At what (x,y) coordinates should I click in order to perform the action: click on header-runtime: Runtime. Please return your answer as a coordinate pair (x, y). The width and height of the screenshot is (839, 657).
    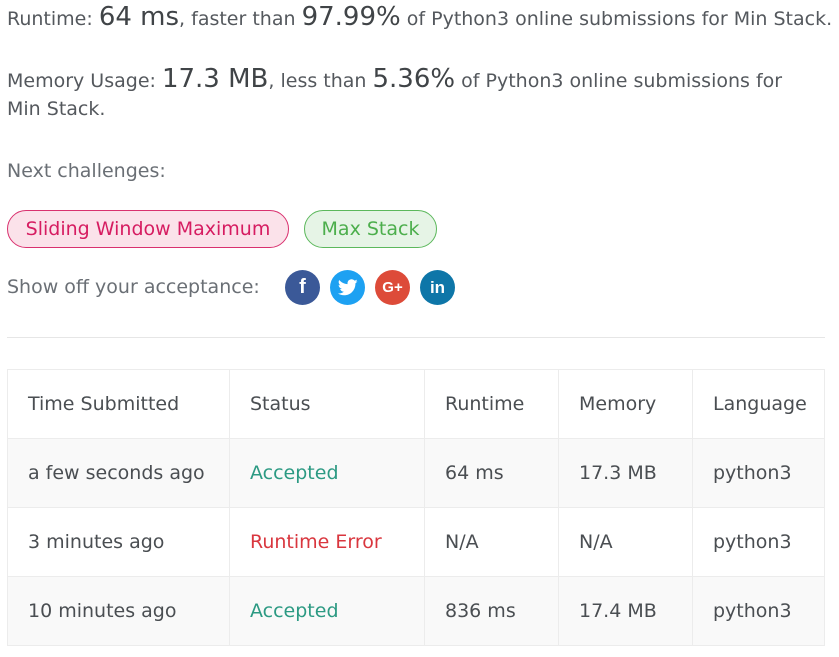
    Looking at the image, I should click on (491, 404).